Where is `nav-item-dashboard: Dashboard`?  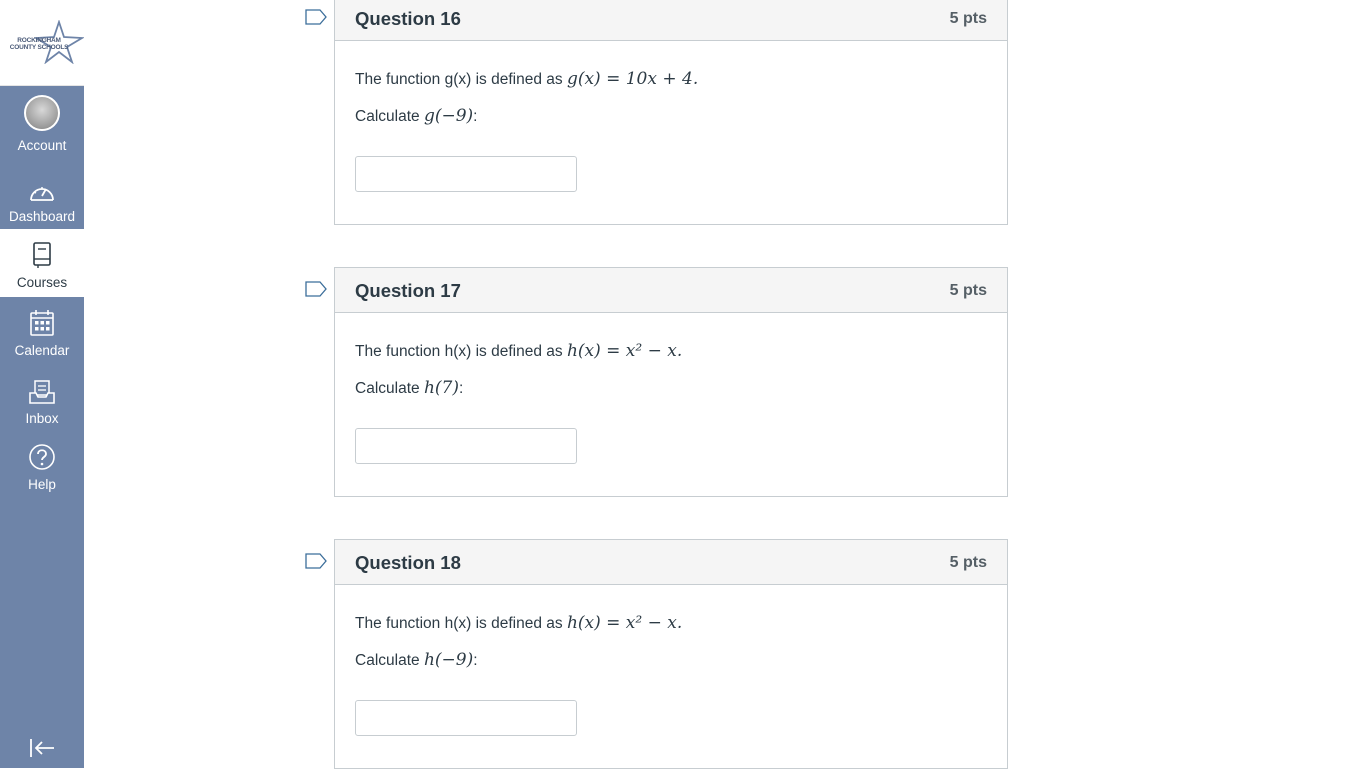
nav-item-dashboard: Dashboard is located at coordinates (42, 197).